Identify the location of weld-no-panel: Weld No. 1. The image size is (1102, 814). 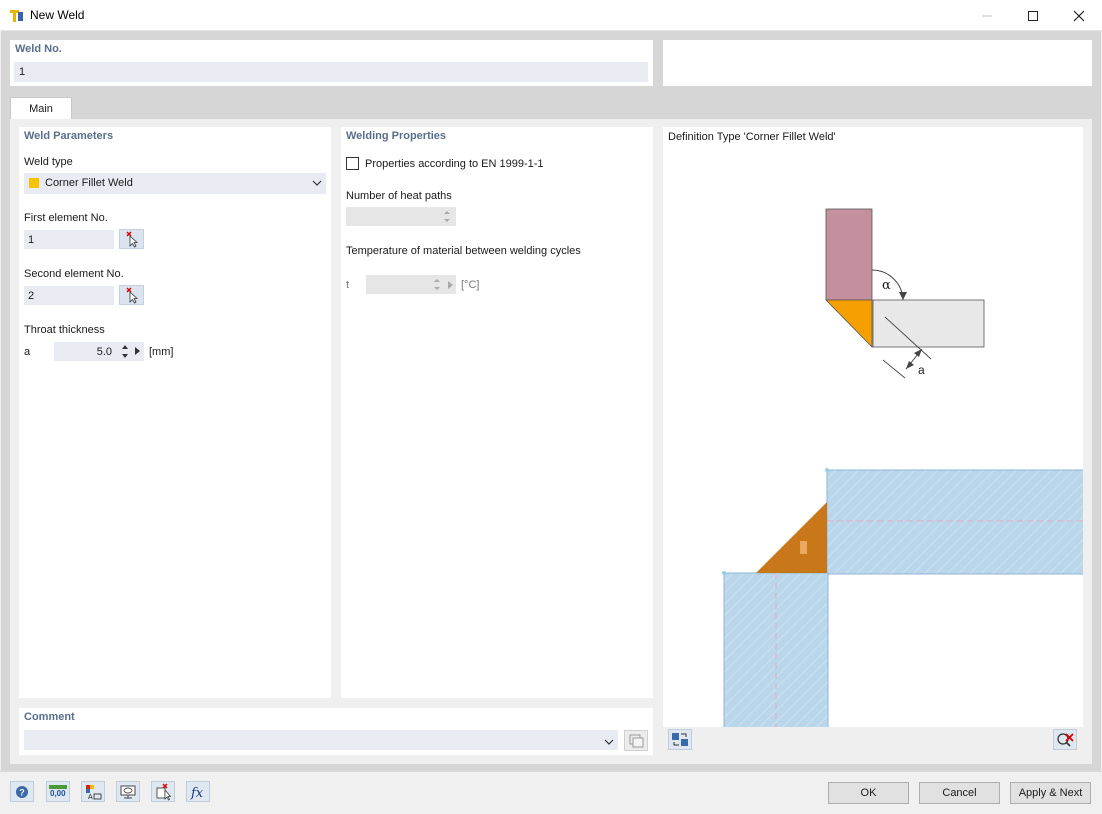
(331, 63).